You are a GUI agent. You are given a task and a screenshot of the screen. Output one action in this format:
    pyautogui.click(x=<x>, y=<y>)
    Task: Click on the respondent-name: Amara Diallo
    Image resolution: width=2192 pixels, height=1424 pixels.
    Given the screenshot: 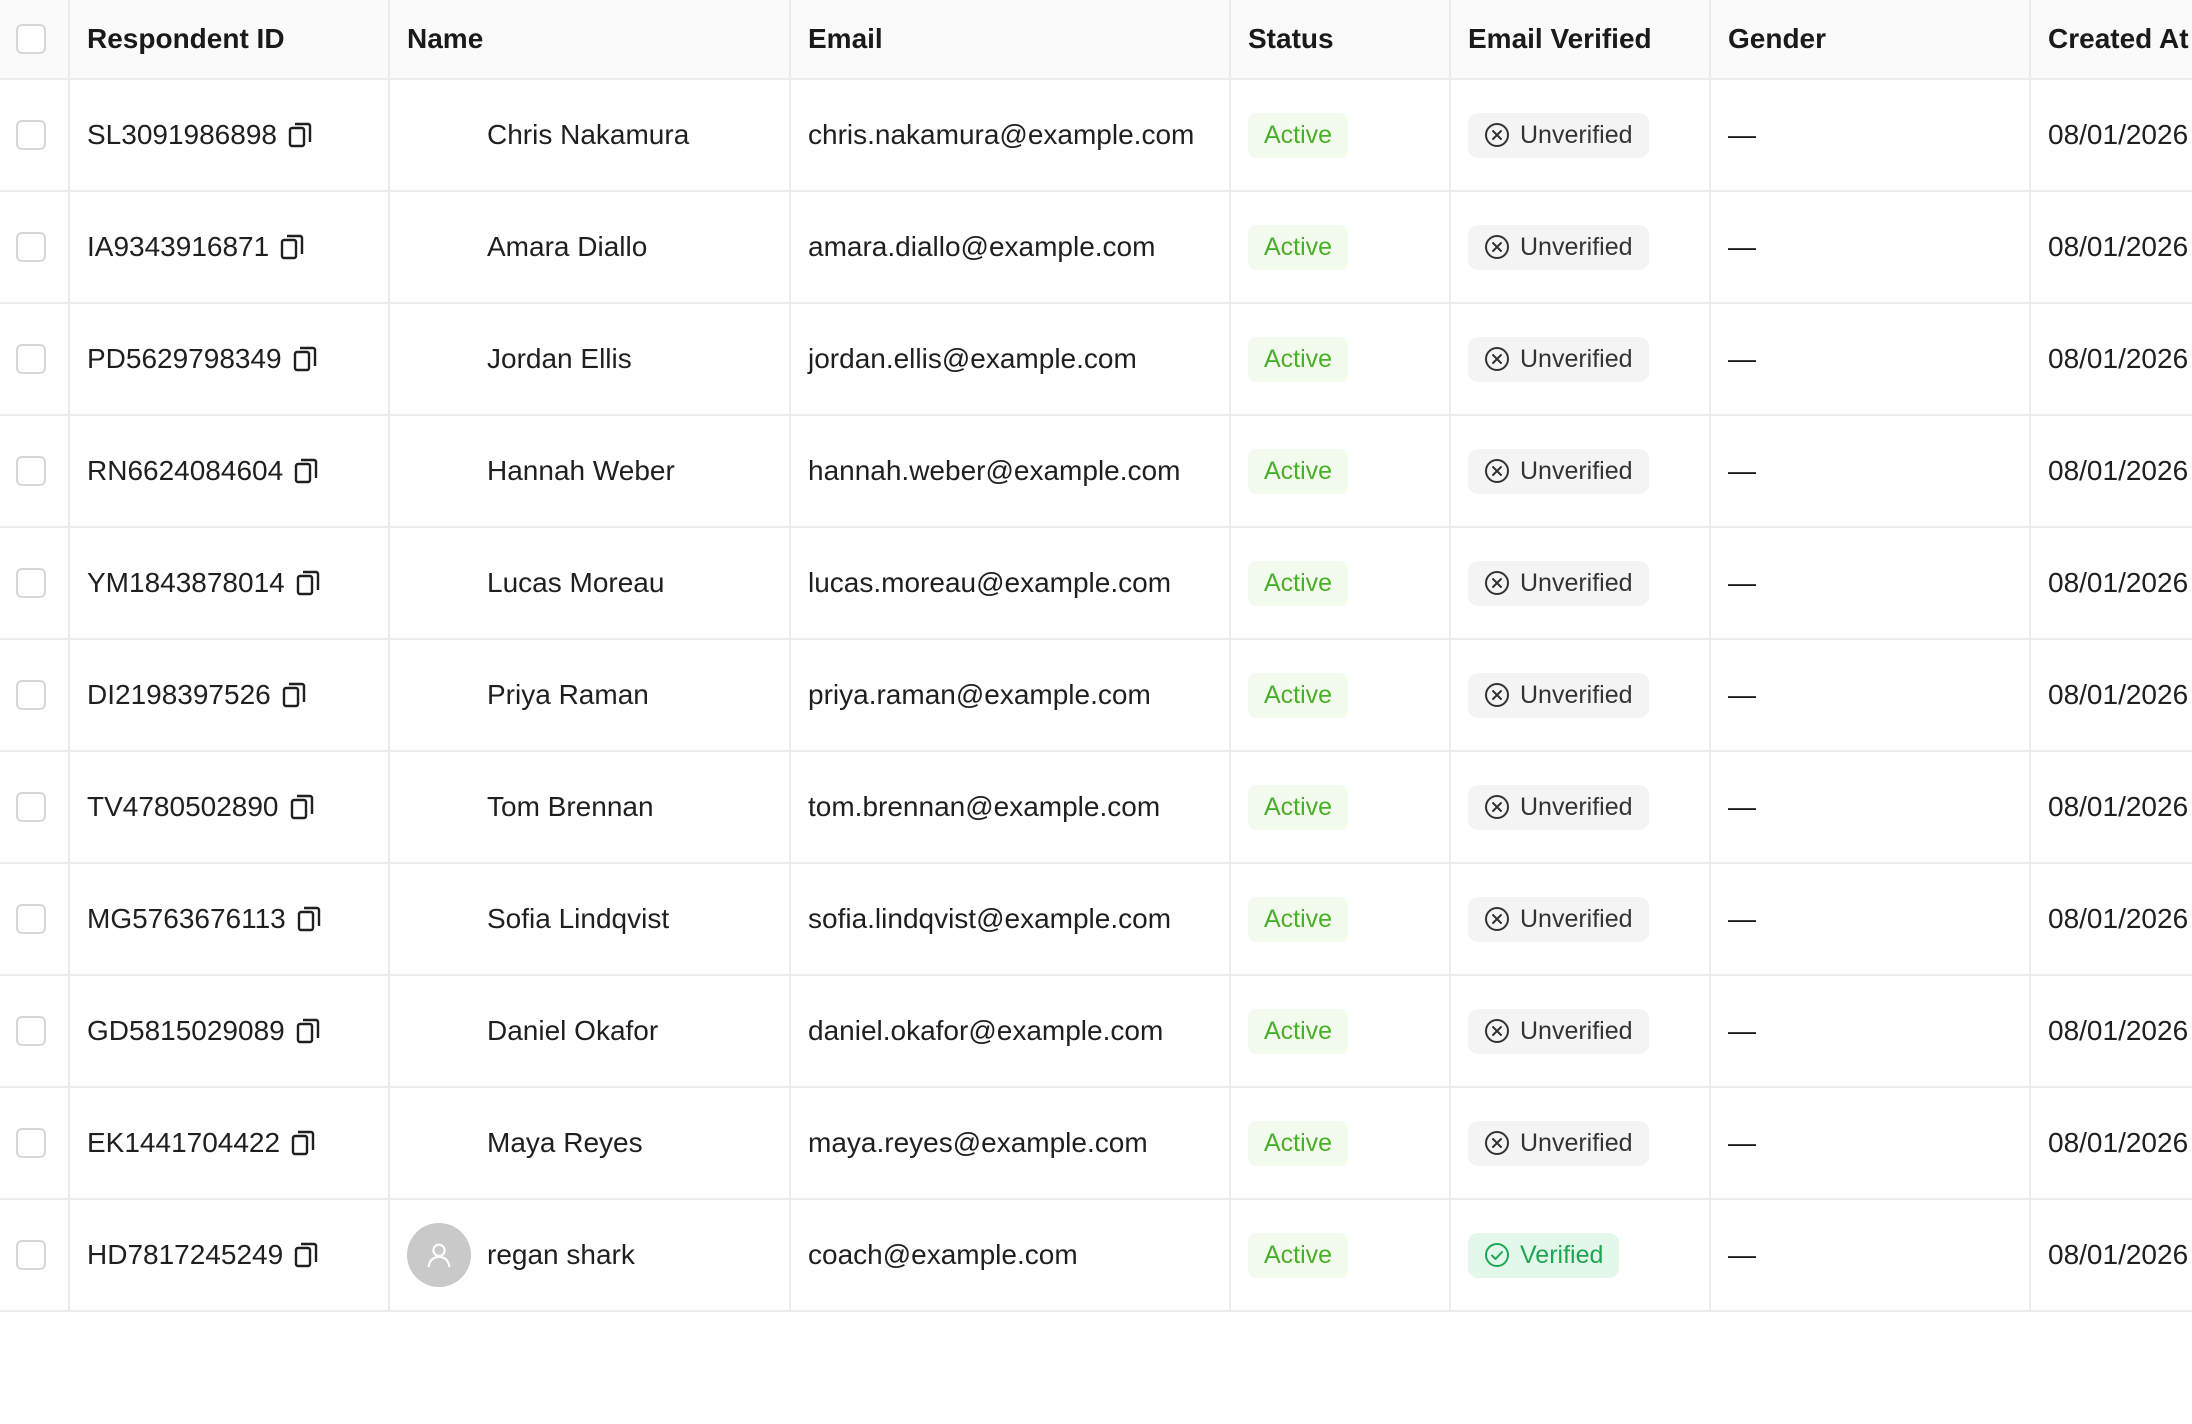 What is the action you would take?
    pyautogui.click(x=567, y=246)
    